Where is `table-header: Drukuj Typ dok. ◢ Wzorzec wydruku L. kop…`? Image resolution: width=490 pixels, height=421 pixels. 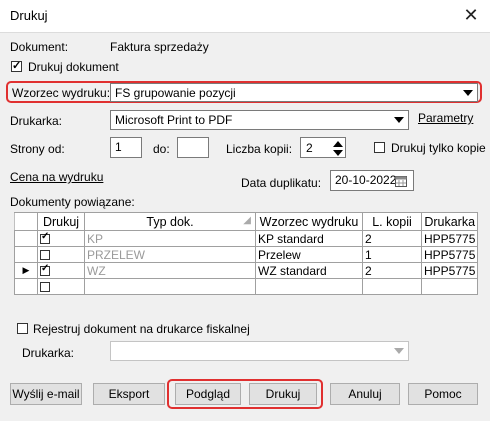 table-header: Drukuj Typ dok. ◢ Wzorzec wydruku L. kop… is located at coordinates (246, 221).